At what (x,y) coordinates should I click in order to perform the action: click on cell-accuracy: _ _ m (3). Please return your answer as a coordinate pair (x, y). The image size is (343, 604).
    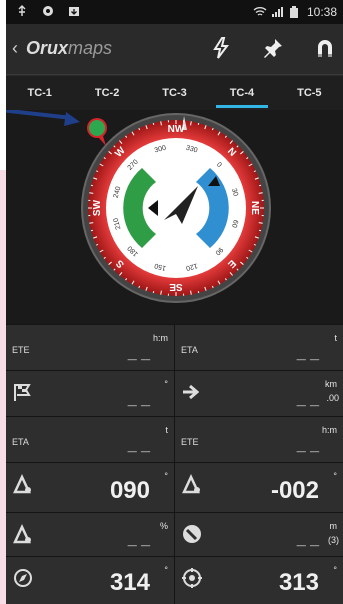
    Looking at the image, I should click on (259, 535).